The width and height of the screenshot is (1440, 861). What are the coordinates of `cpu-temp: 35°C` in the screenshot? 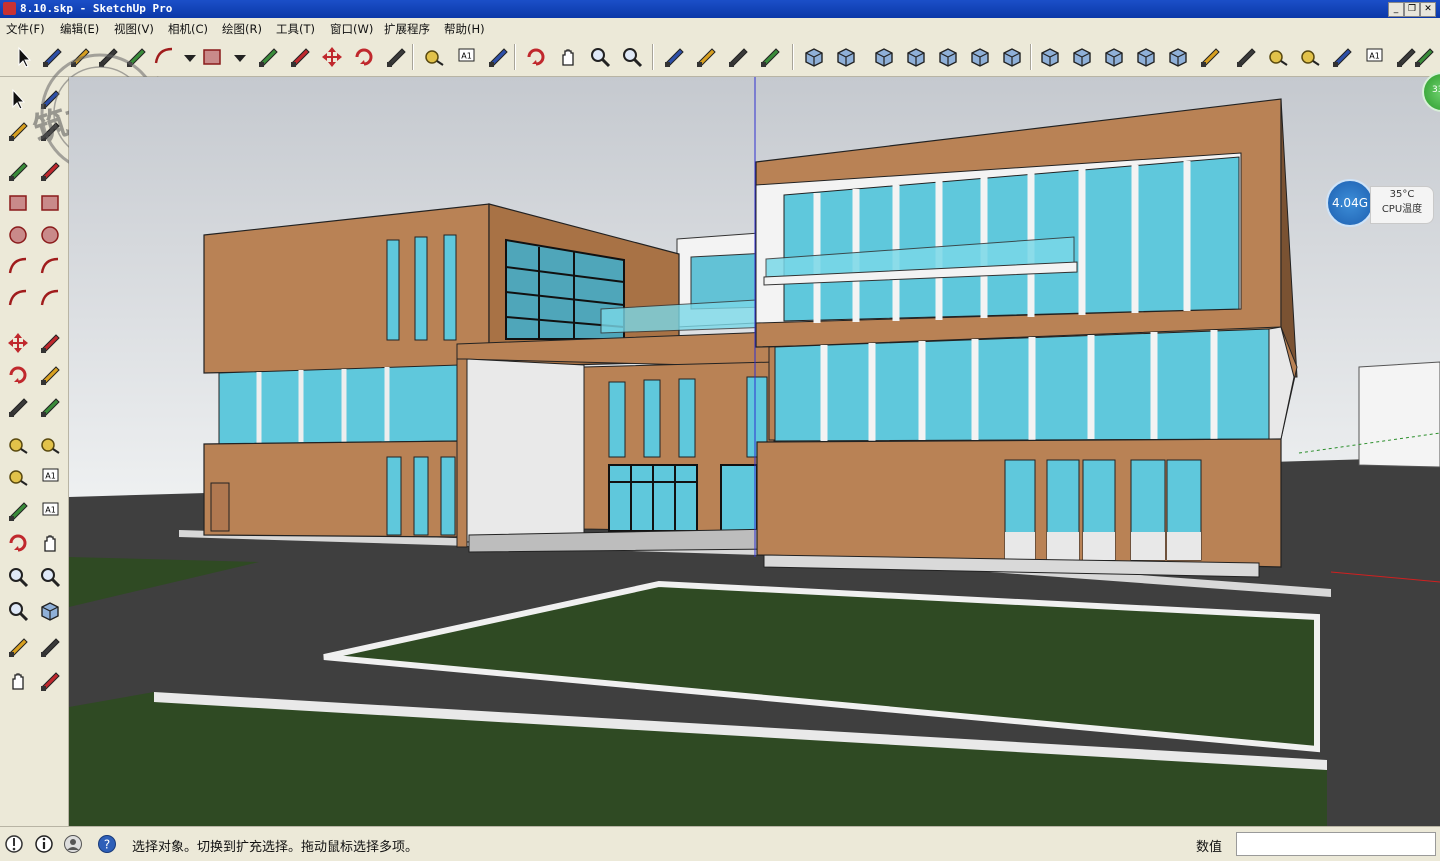 It's located at (1402, 194).